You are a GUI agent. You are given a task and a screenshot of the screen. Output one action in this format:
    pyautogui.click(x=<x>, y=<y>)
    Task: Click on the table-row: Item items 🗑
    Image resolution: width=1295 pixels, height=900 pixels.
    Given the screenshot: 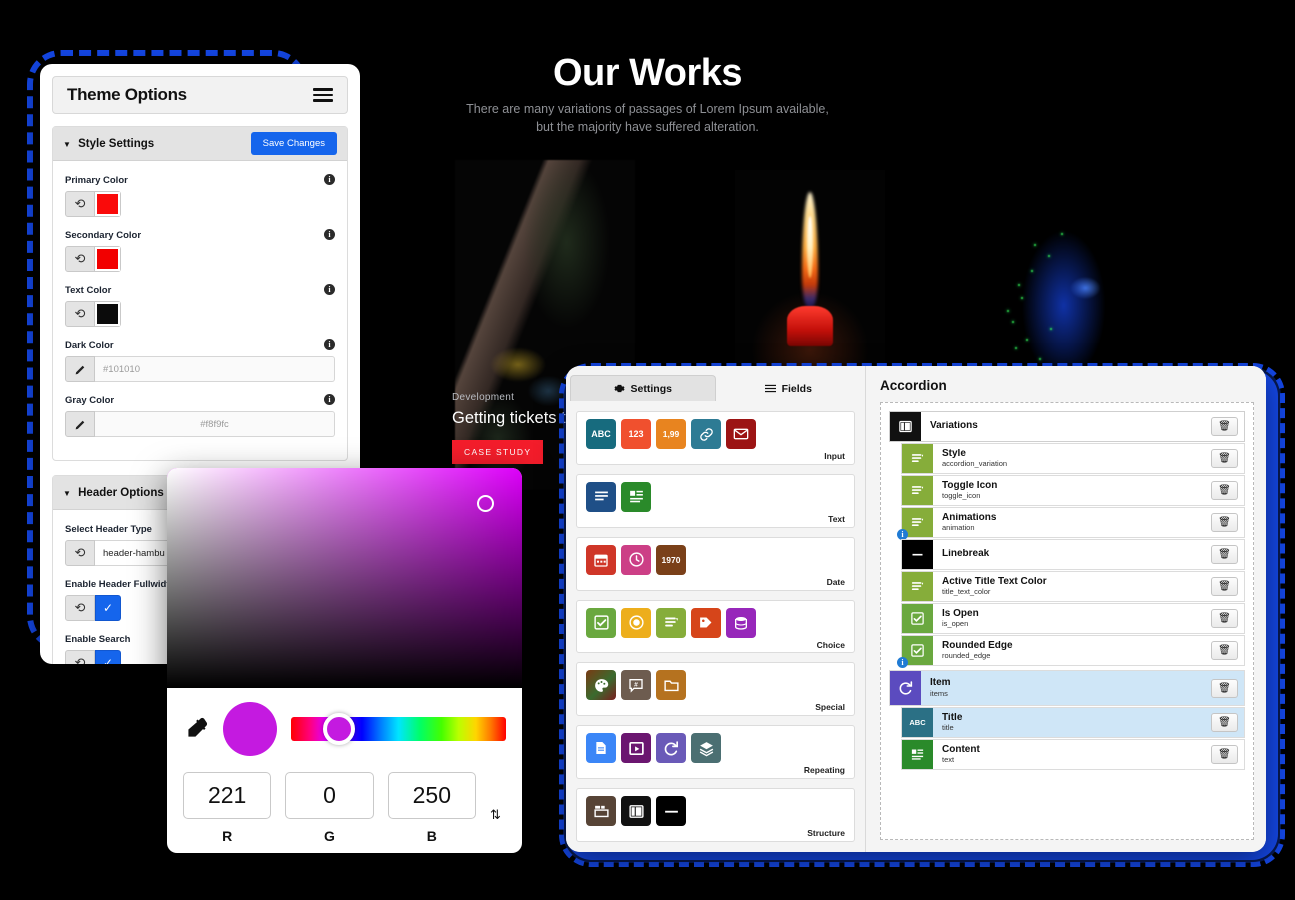 What is the action you would take?
    pyautogui.click(x=1067, y=688)
    